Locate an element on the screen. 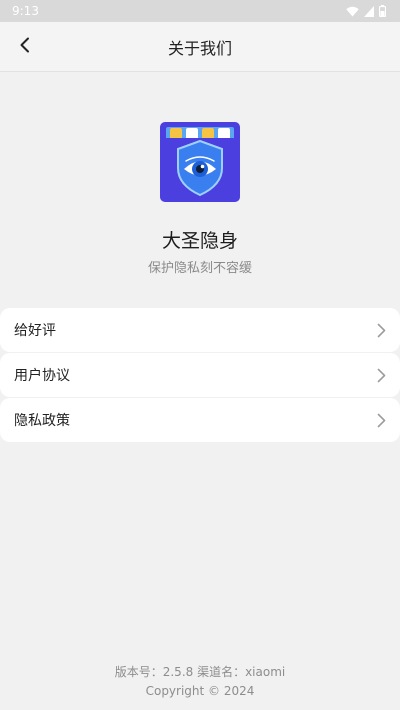  back-button is located at coordinates (25, 47).